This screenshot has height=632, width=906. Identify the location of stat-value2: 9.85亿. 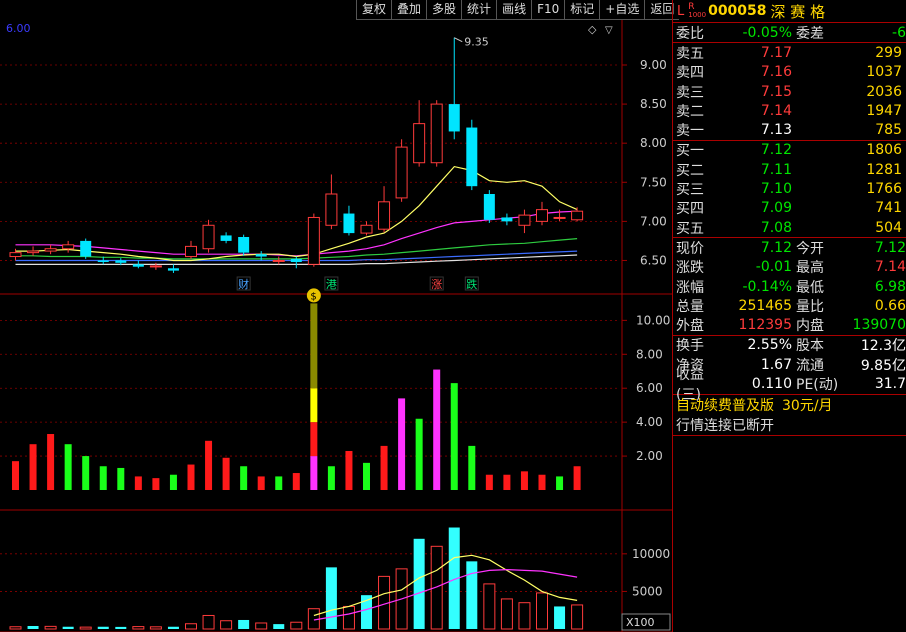
(883, 365).